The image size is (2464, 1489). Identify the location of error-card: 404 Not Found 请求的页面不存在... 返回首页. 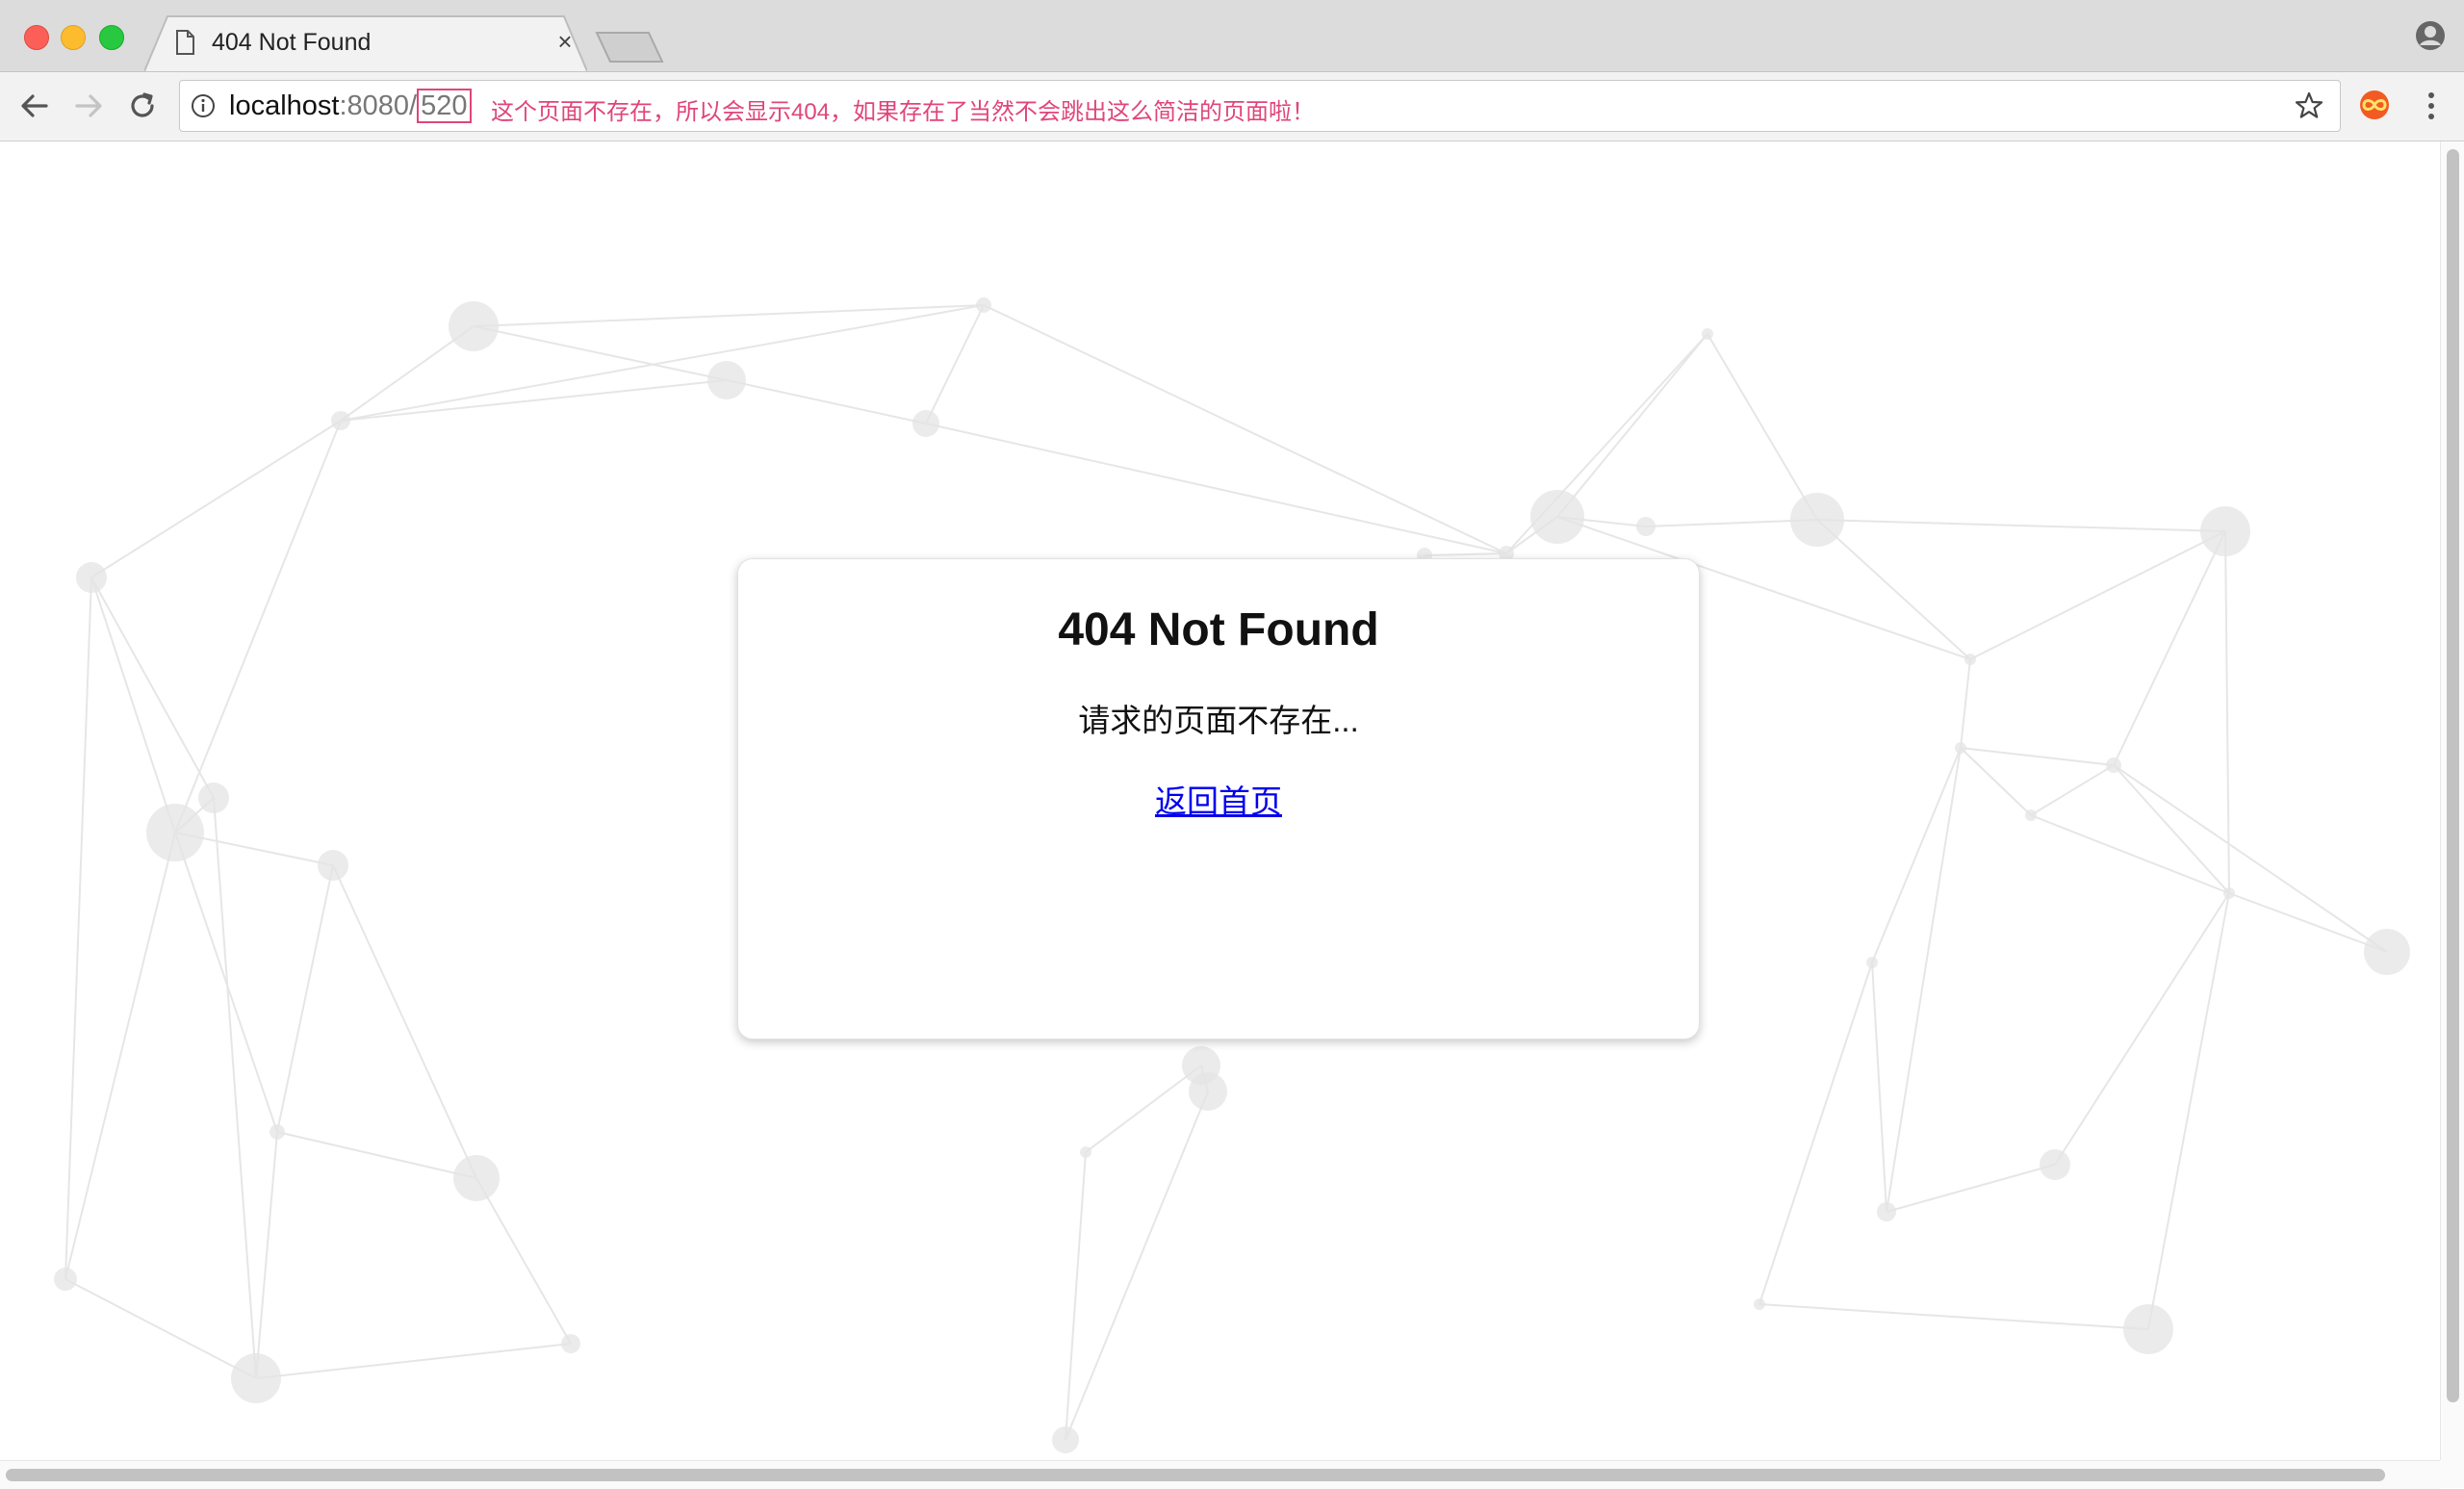
(1218, 799).